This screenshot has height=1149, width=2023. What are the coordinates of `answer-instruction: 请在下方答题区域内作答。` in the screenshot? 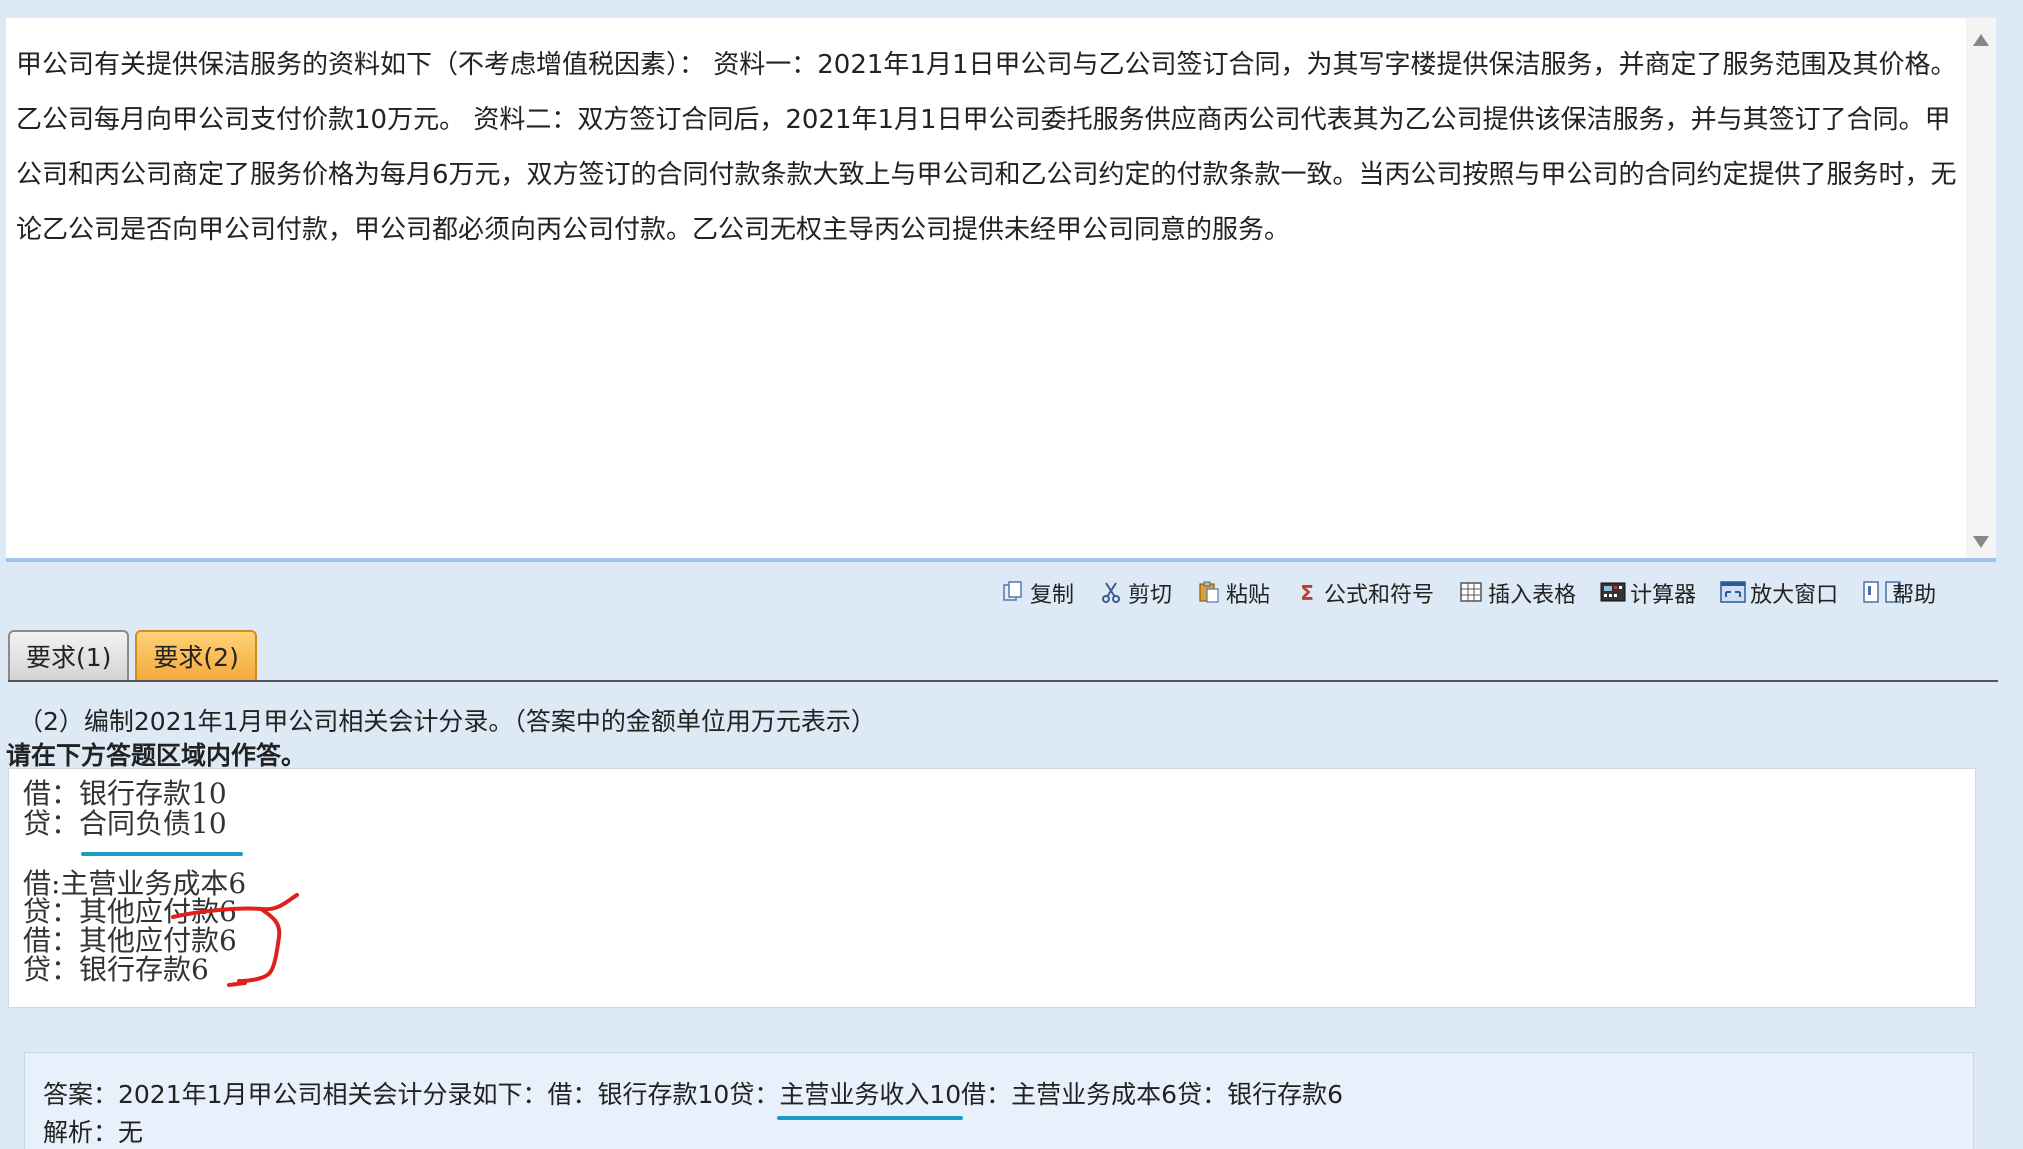 It's located at (156, 755).